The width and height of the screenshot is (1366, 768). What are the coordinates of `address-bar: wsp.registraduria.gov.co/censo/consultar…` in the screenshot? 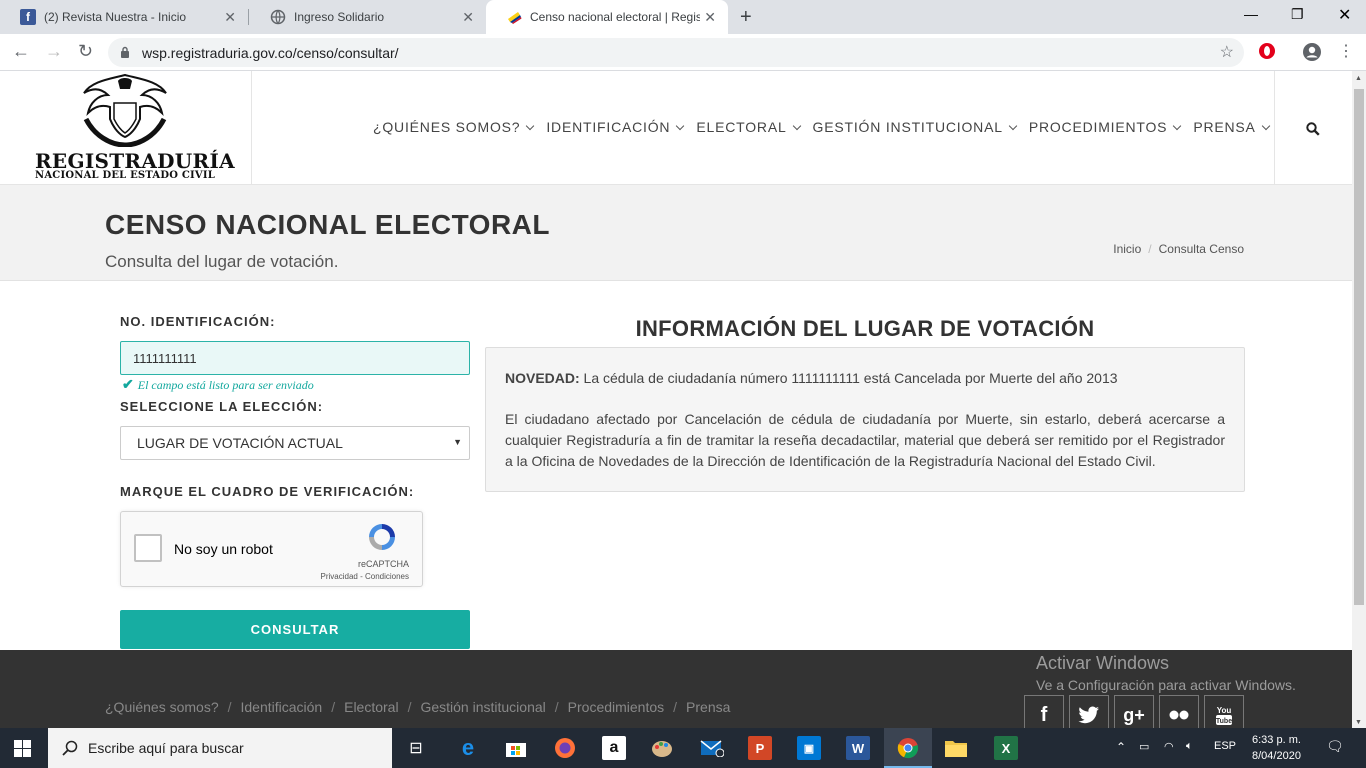 It's located at (676, 52).